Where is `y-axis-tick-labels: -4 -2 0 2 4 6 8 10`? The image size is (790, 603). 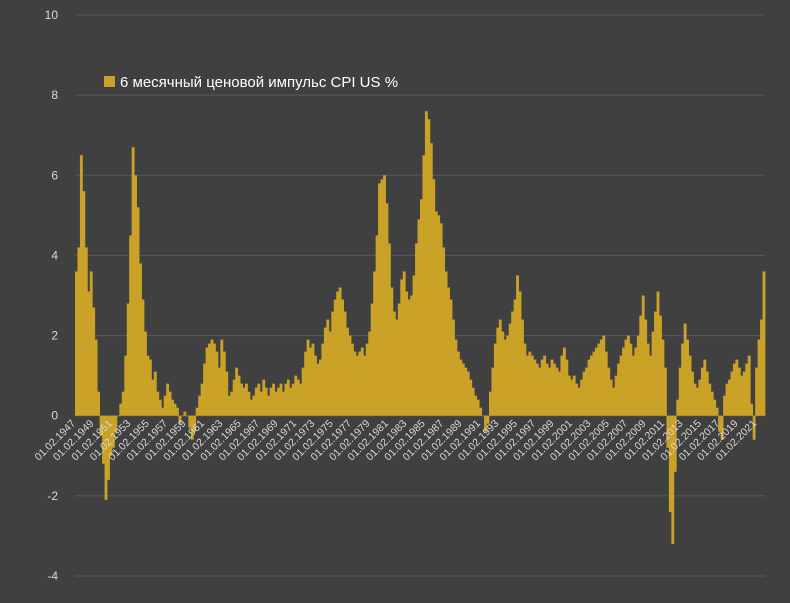
y-axis-tick-labels: -4 -2 0 2 4 6 8 10 is located at coordinates (52, 295).